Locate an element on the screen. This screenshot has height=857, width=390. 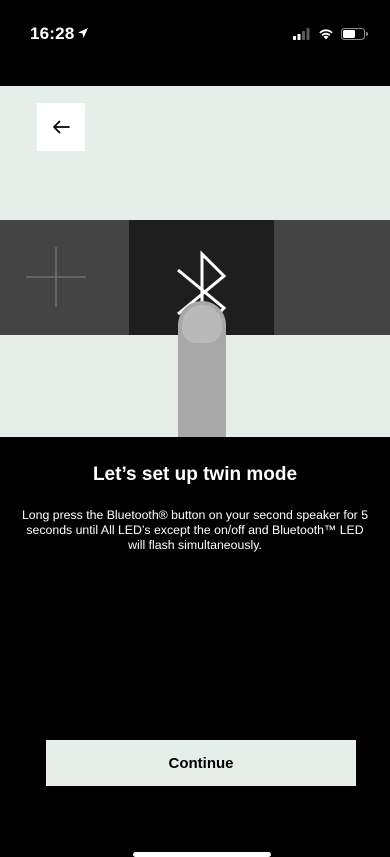
back-button is located at coordinates (61, 127).